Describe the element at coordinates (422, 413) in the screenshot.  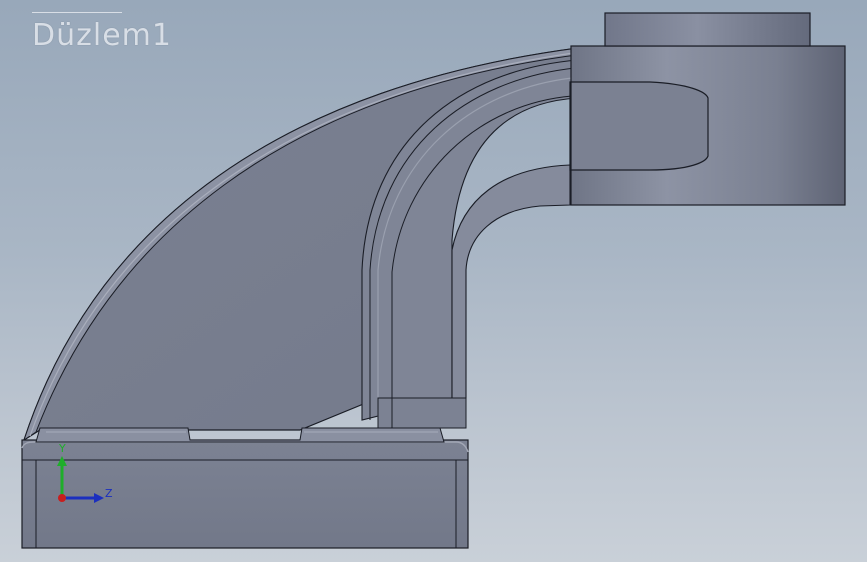
I see `lower-web` at that location.